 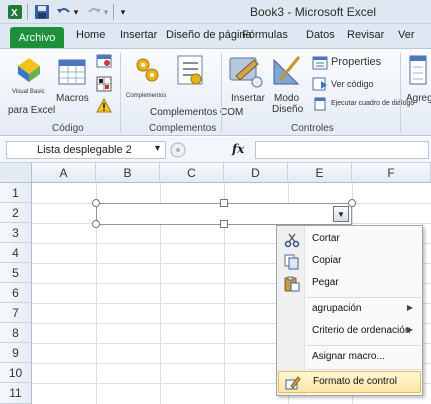 I want to click on resize-handle-top, so click(x=224, y=203).